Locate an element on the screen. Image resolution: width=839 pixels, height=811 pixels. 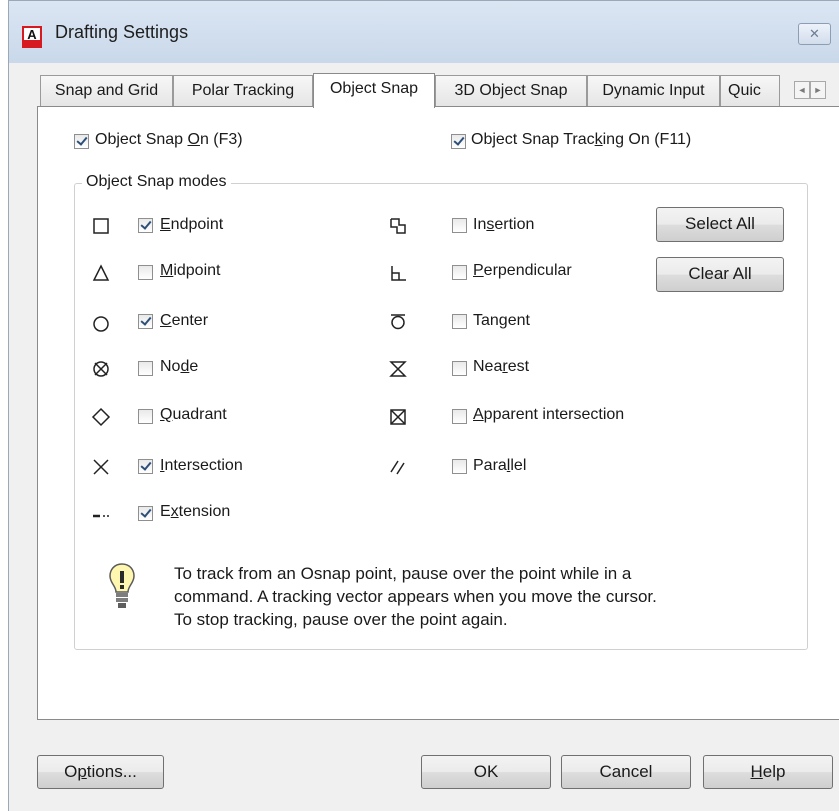
cancel-button: Cancel is located at coordinates (626, 772).